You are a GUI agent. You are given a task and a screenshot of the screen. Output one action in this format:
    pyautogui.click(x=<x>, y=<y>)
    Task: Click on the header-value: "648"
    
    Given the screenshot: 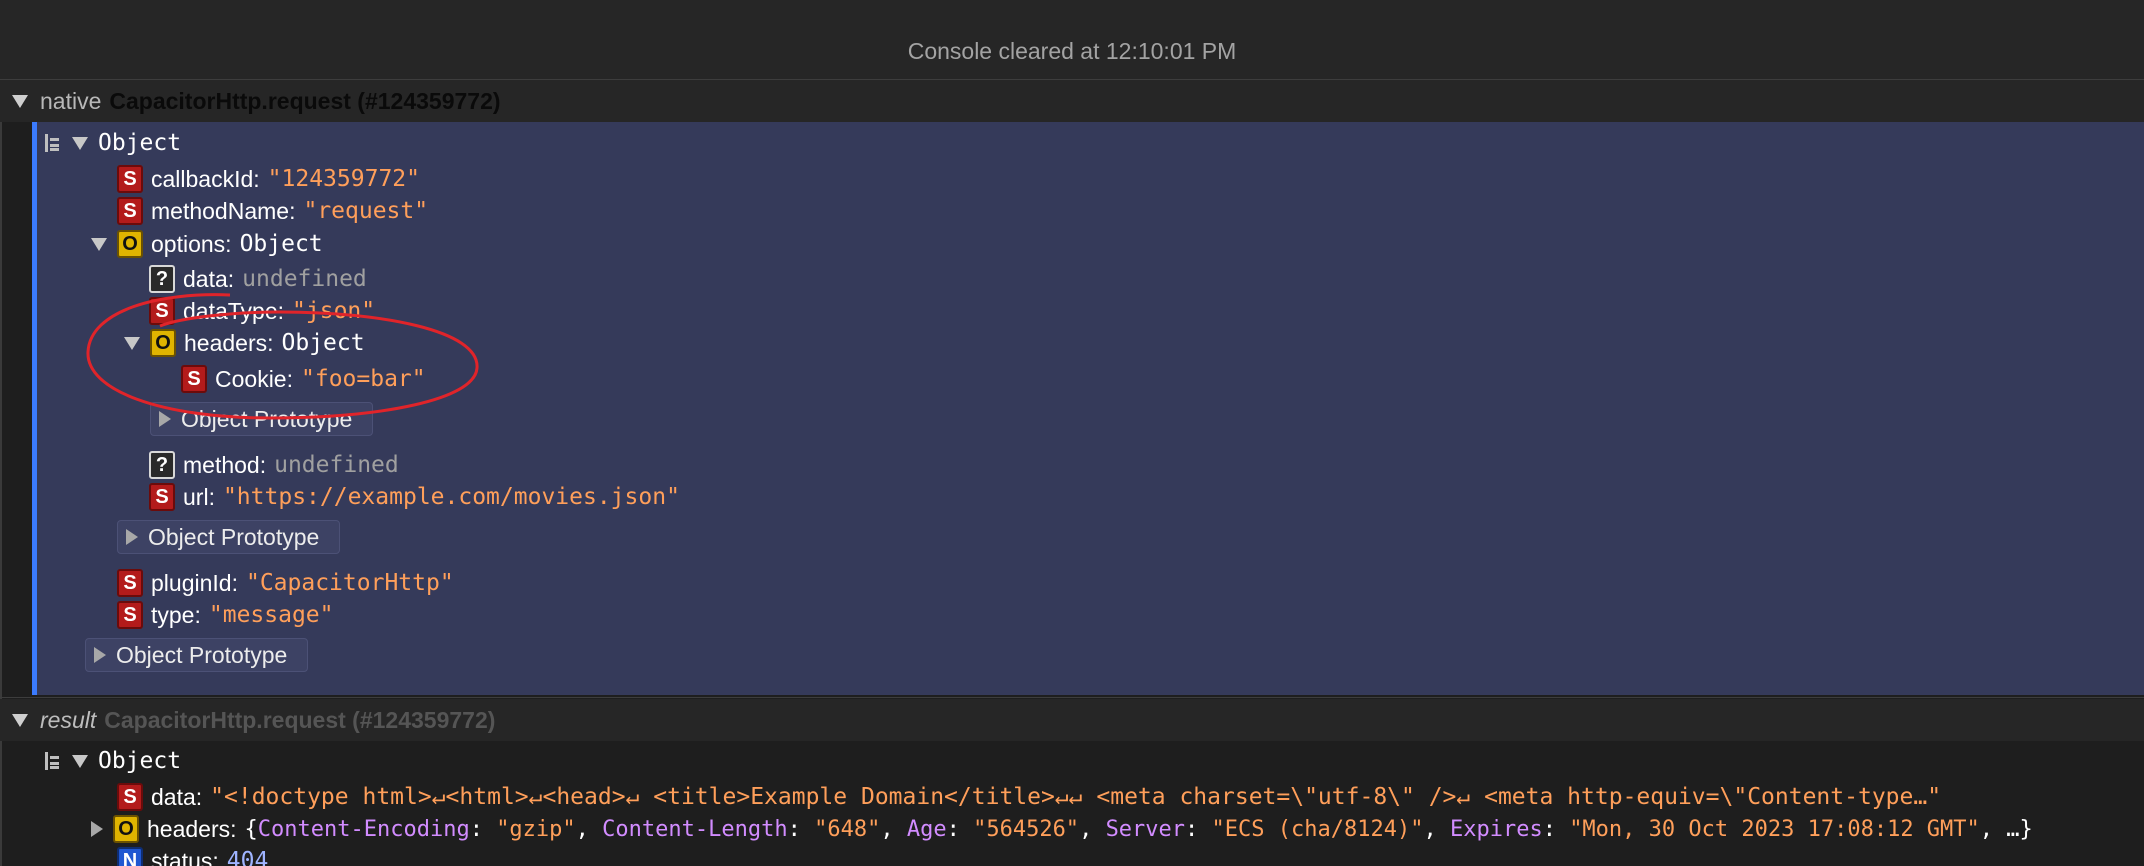 What is the action you would take?
    pyautogui.click(x=847, y=829)
    